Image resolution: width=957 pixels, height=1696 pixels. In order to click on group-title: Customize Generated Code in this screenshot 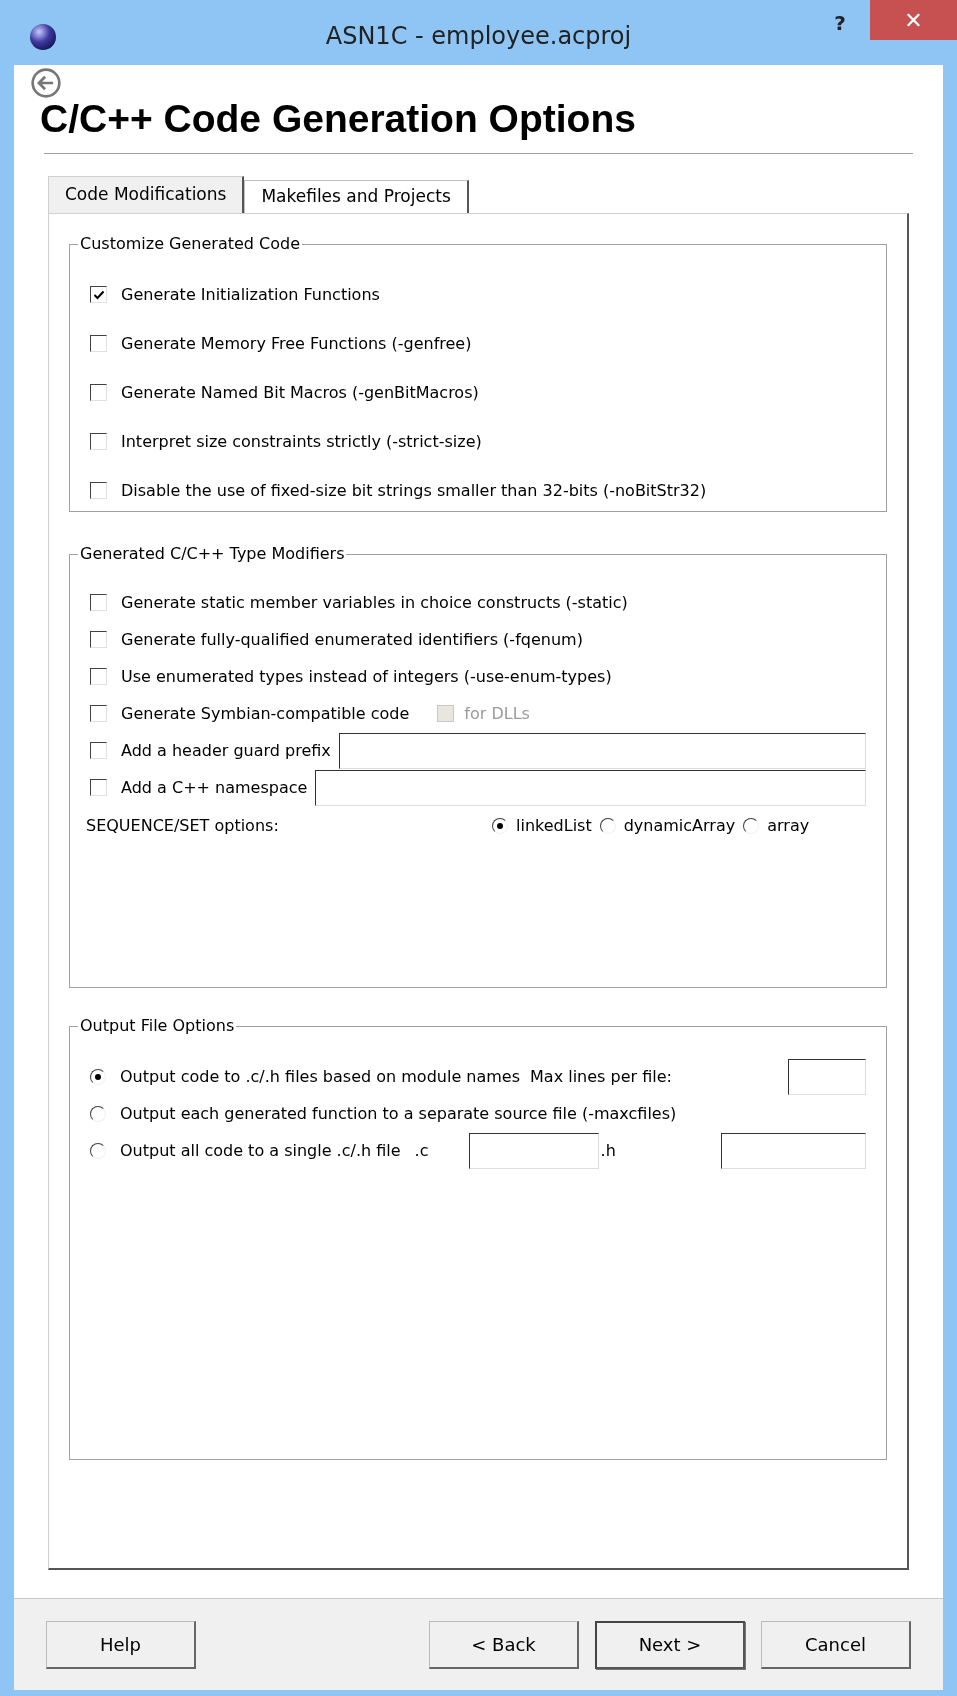, I will do `click(190, 244)`.